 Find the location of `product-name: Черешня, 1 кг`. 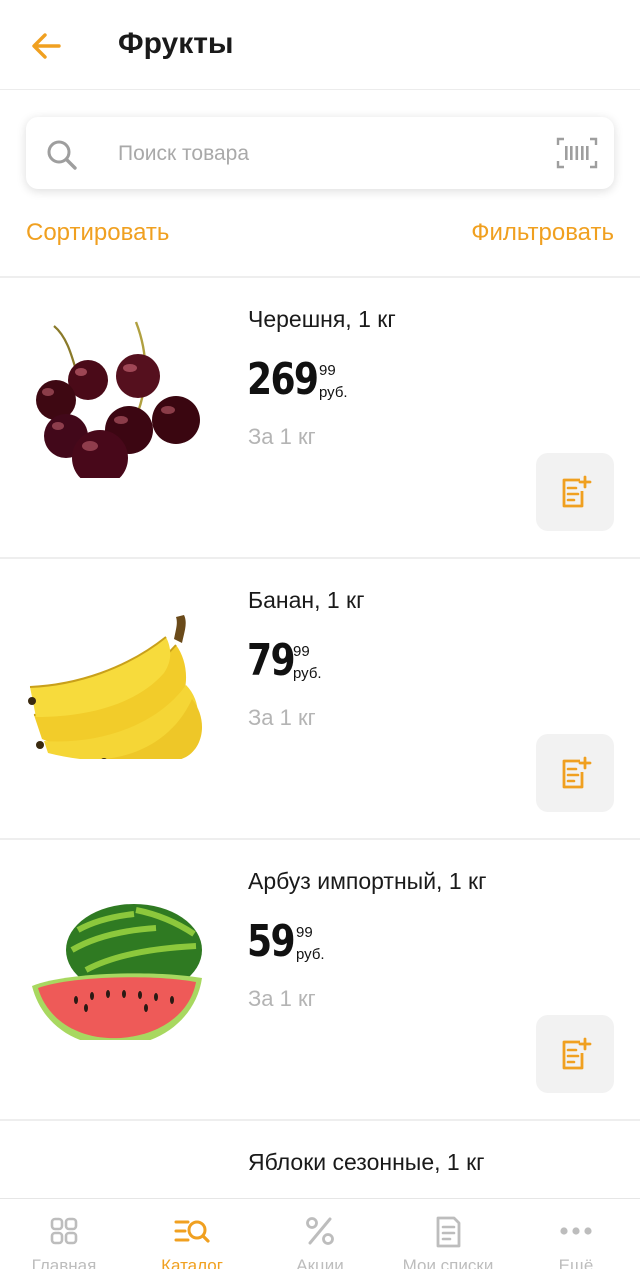

product-name: Черешня, 1 кг is located at coordinates (322, 319).